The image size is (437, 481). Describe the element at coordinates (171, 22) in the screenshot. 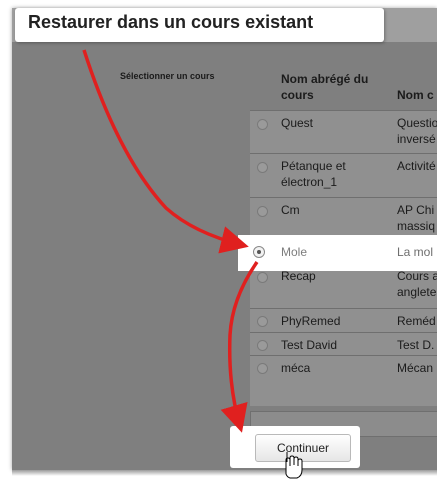

I see `page-title: Restaurer dans un cours existant` at that location.